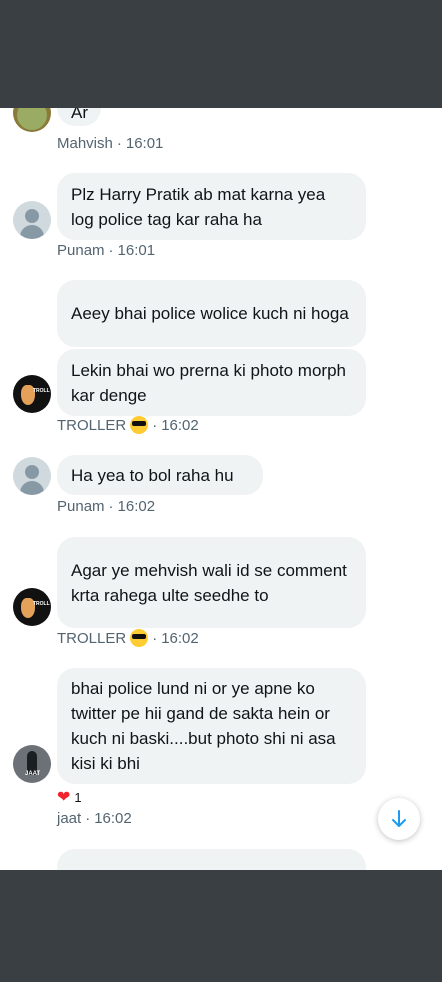  Describe the element at coordinates (32, 764) in the screenshot. I see `avatar-jaat: JAAT` at that location.